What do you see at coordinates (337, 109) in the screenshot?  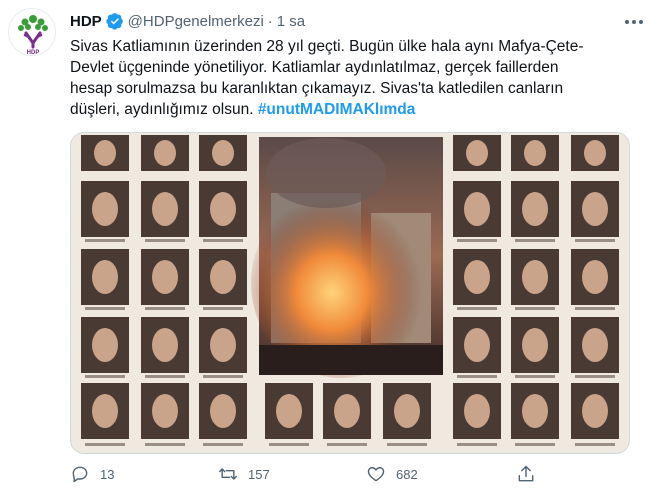 I see `hashtag-link: #unutMADIMAKlımda` at bounding box center [337, 109].